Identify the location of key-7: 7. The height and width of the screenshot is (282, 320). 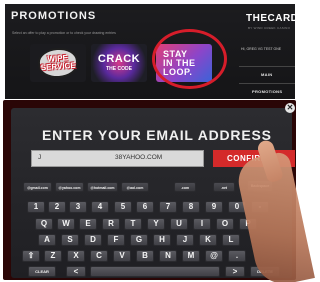
(168, 207).